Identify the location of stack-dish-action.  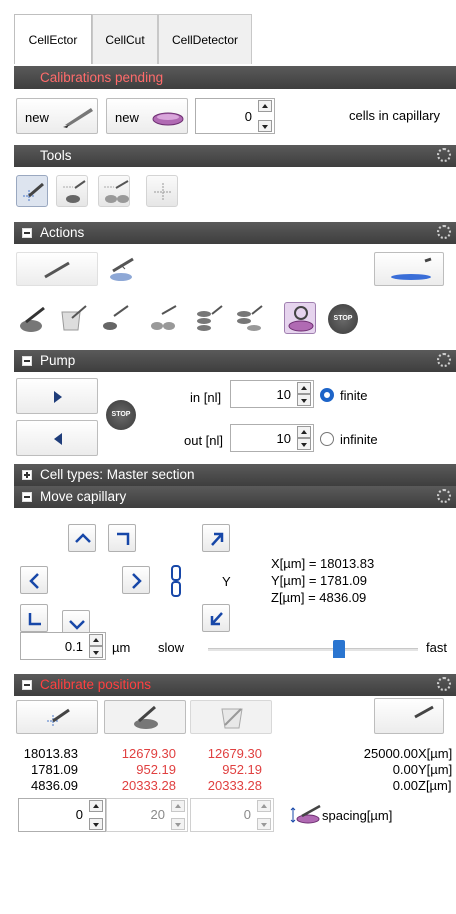
(208, 318).